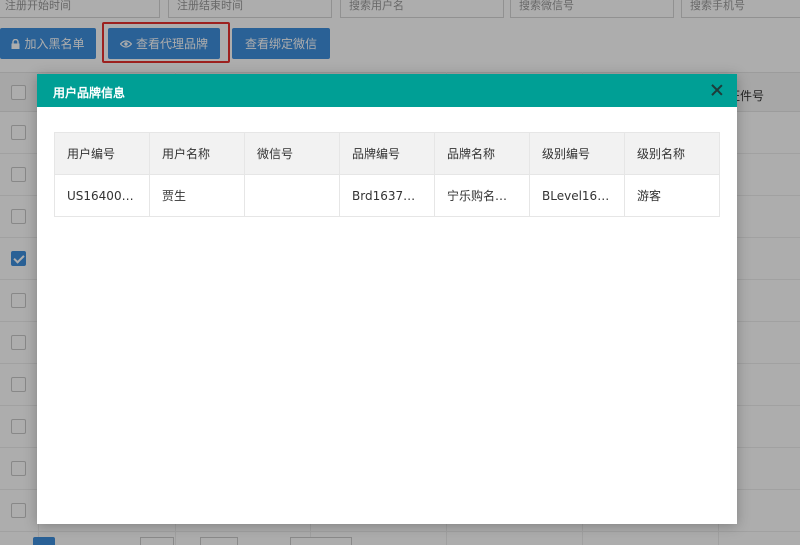  What do you see at coordinates (482, 153) in the screenshot?
I see `column-header-brand-name: 品牌名称` at bounding box center [482, 153].